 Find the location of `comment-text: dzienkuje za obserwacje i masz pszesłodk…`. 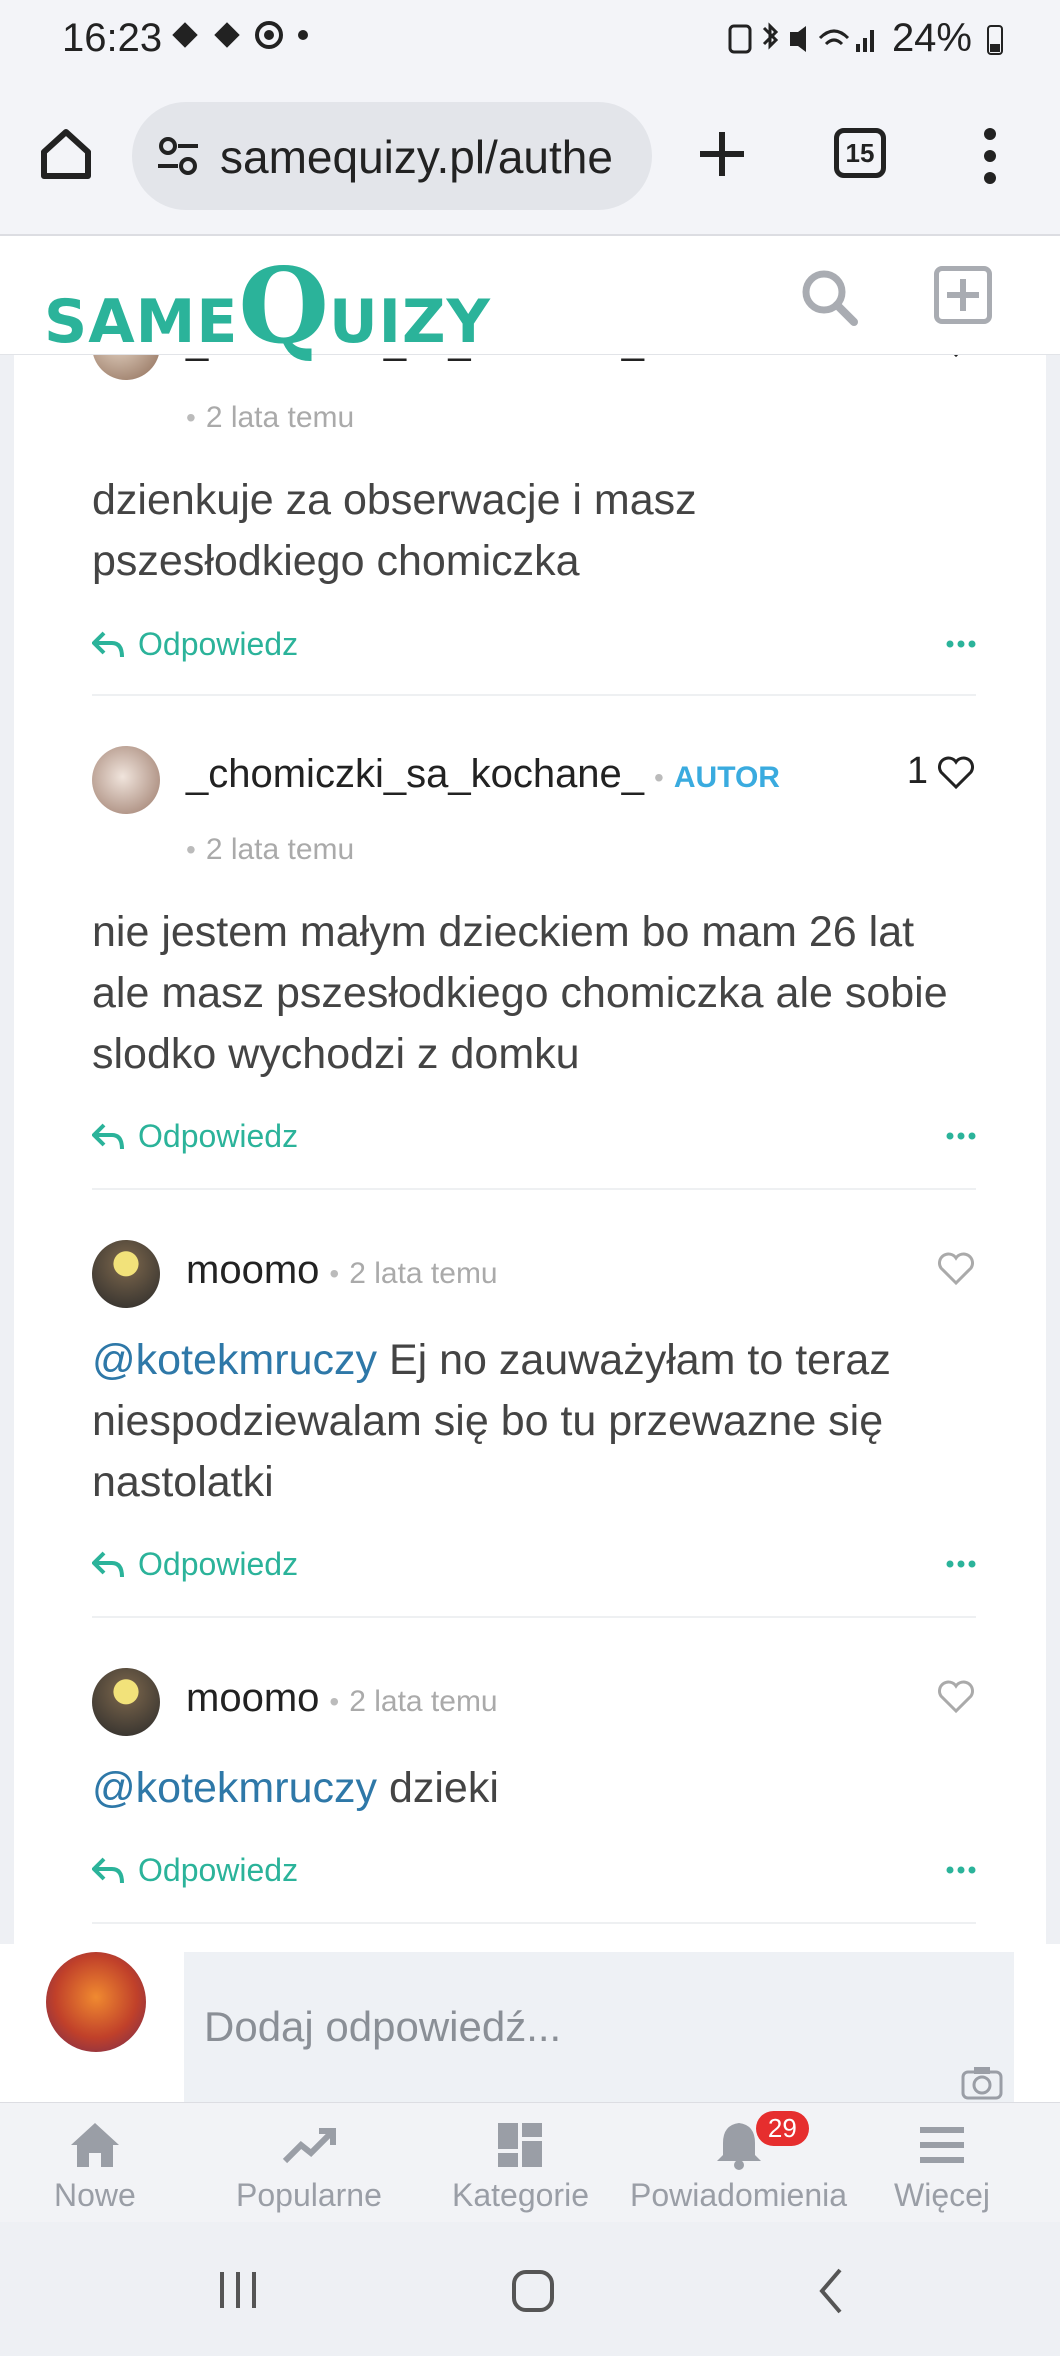

comment-text: dzienkuje za obserwacje i masz pszesłodk… is located at coordinates (394, 530).